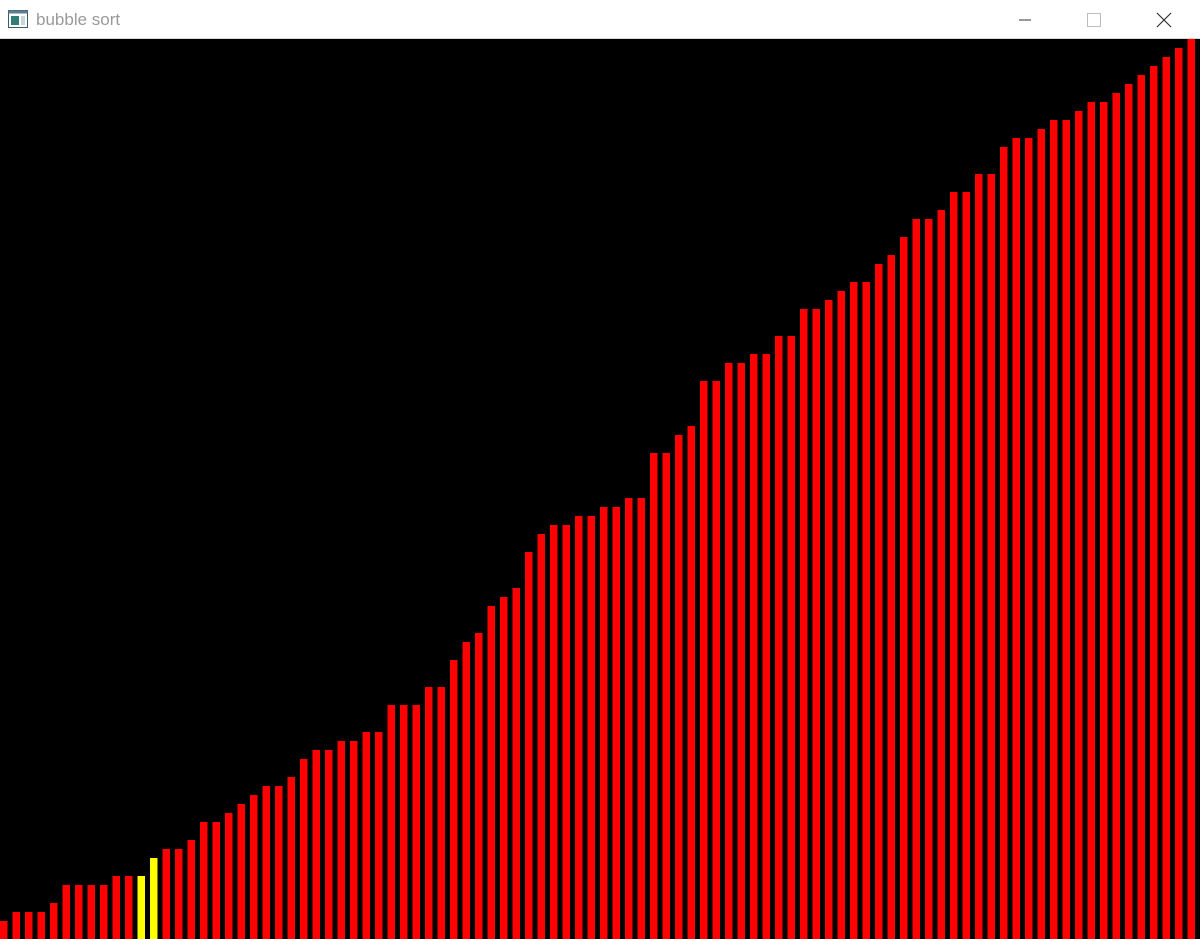 This screenshot has height=939, width=1200. I want to click on window-title: bubble sort, so click(78, 19).